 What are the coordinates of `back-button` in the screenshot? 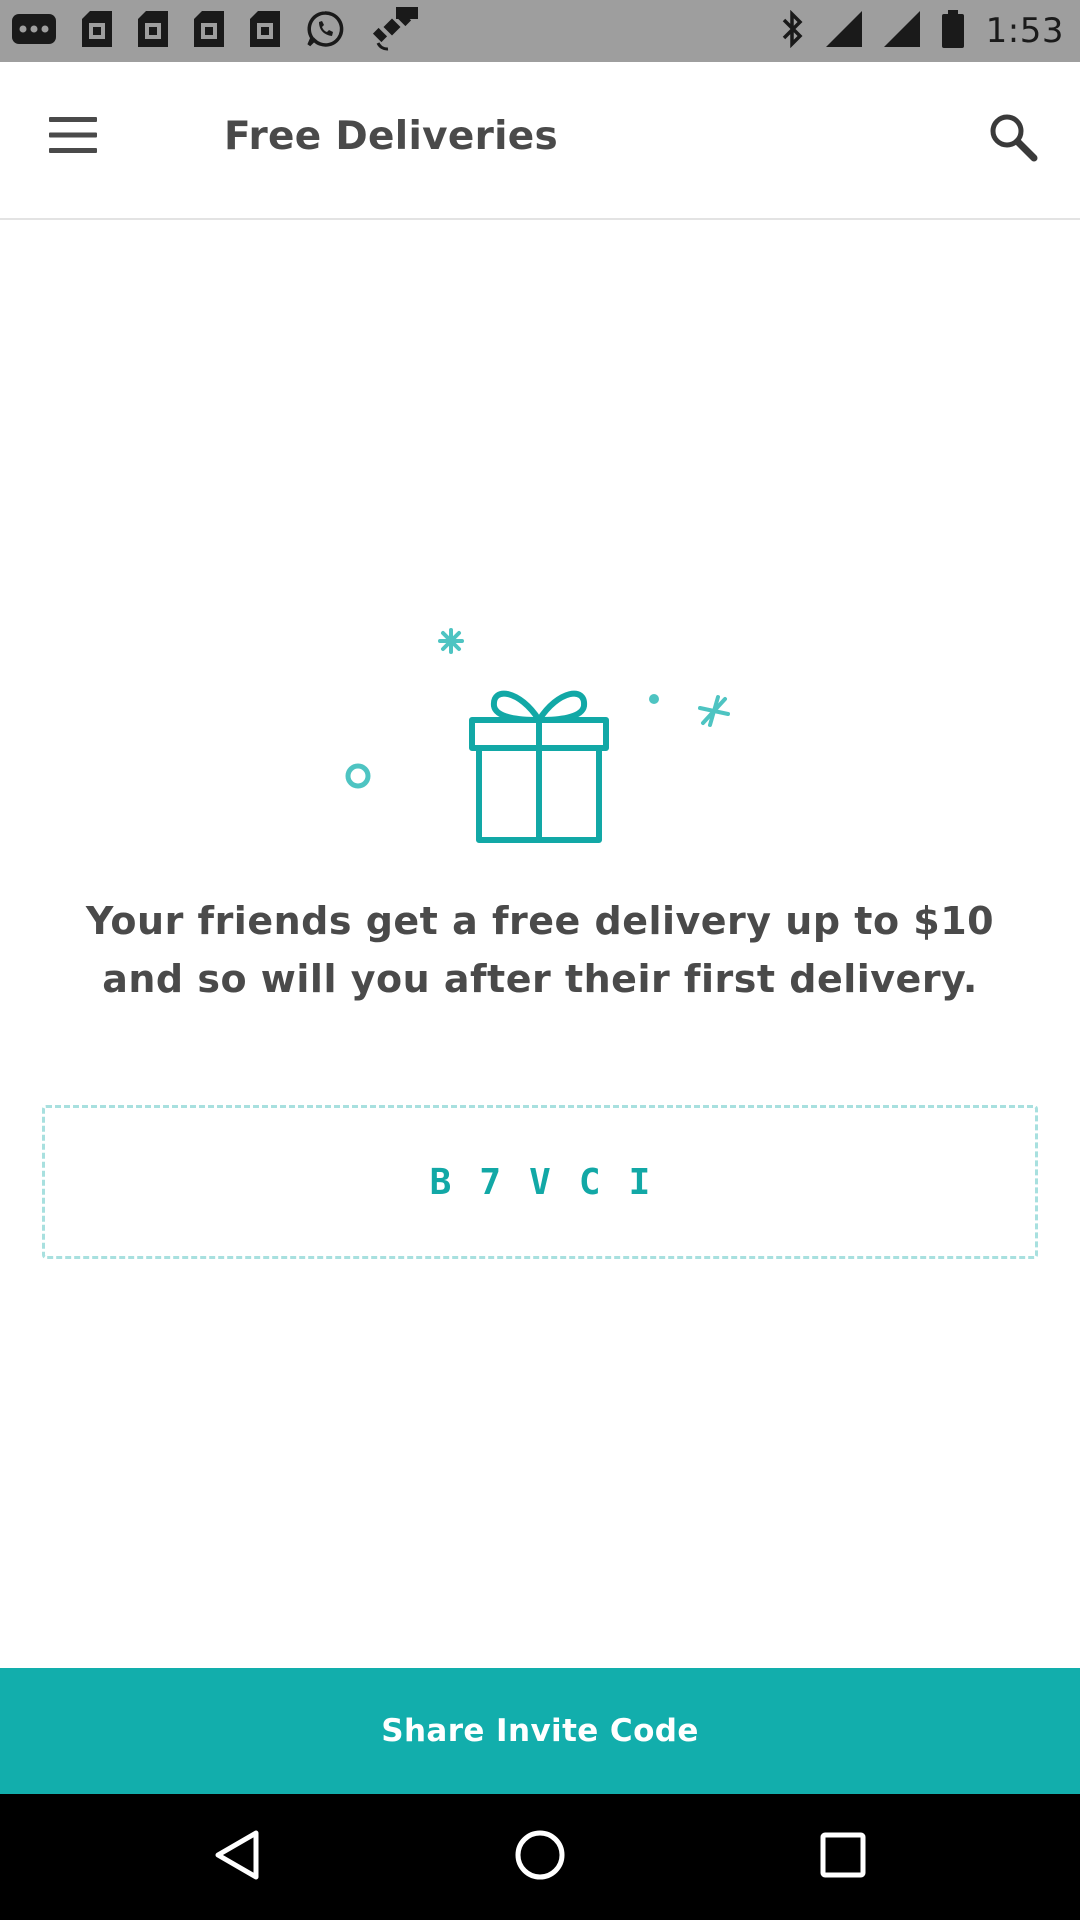 It's located at (237, 1857).